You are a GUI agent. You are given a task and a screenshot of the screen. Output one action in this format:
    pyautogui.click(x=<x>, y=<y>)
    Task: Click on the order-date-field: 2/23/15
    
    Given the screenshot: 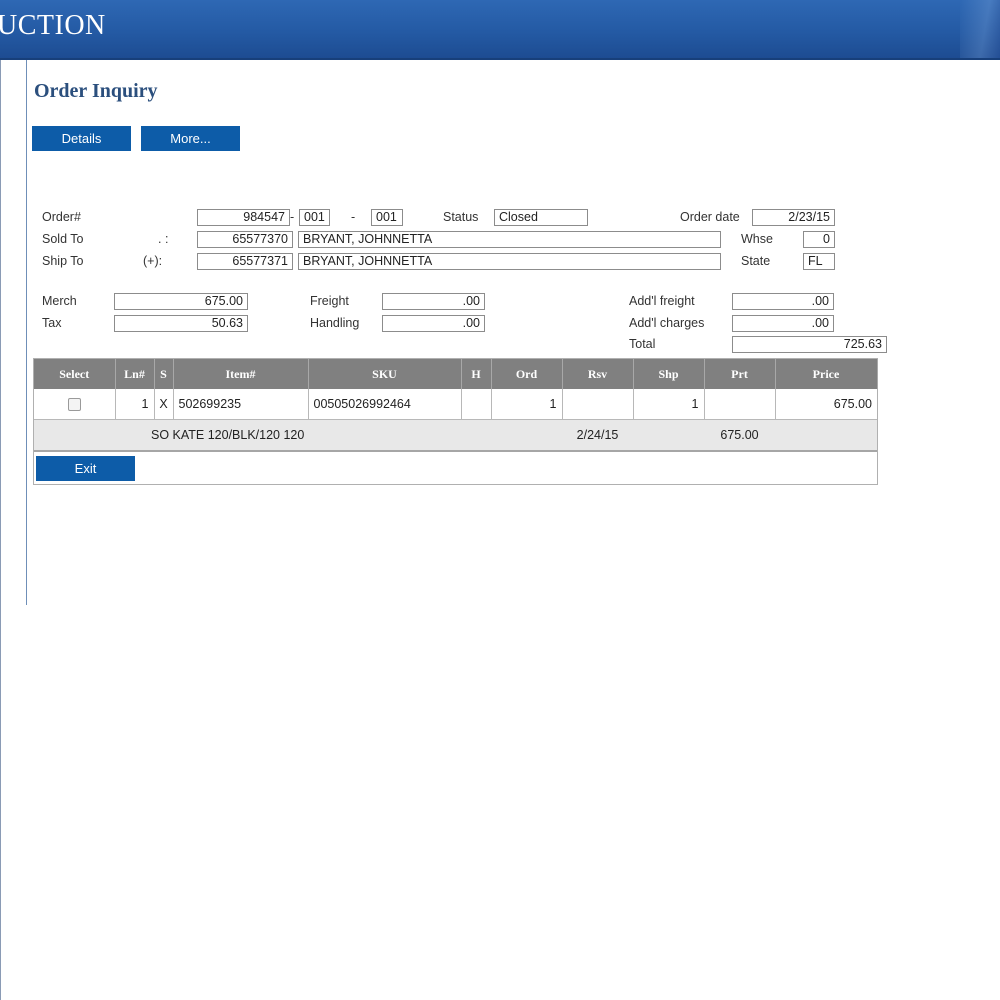 What is the action you would take?
    pyautogui.click(x=793, y=217)
    